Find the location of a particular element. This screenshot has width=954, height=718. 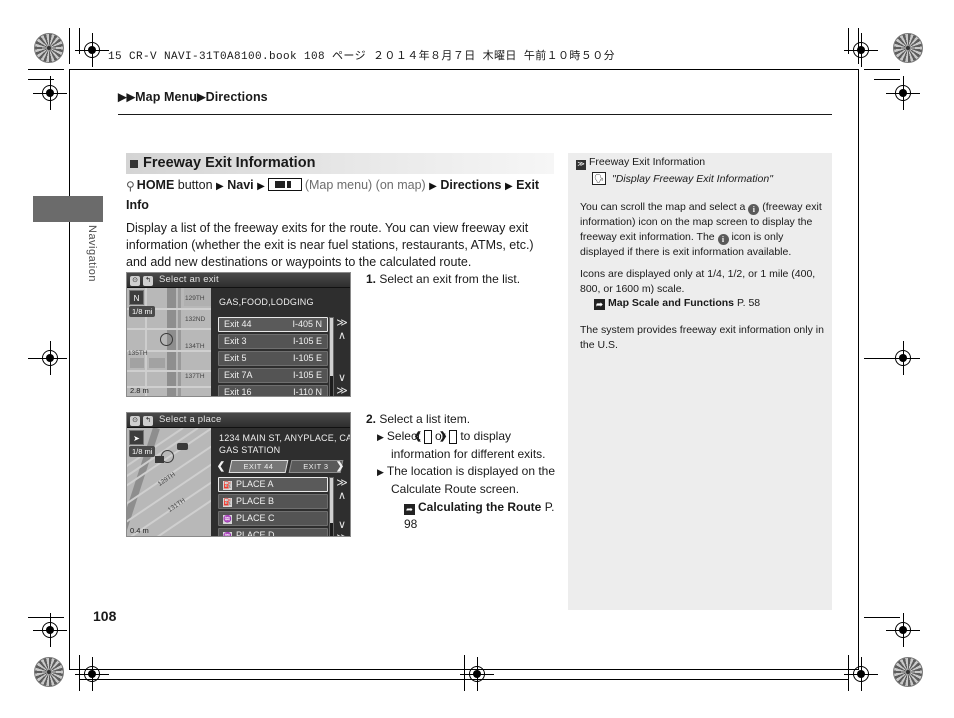

step-2-number: 2. is located at coordinates (371, 419).